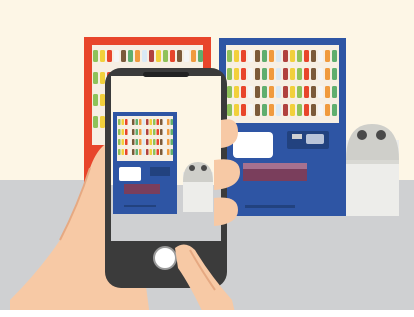 The height and width of the screenshot is (317, 414). I want to click on vent-grille, so click(270, 206).